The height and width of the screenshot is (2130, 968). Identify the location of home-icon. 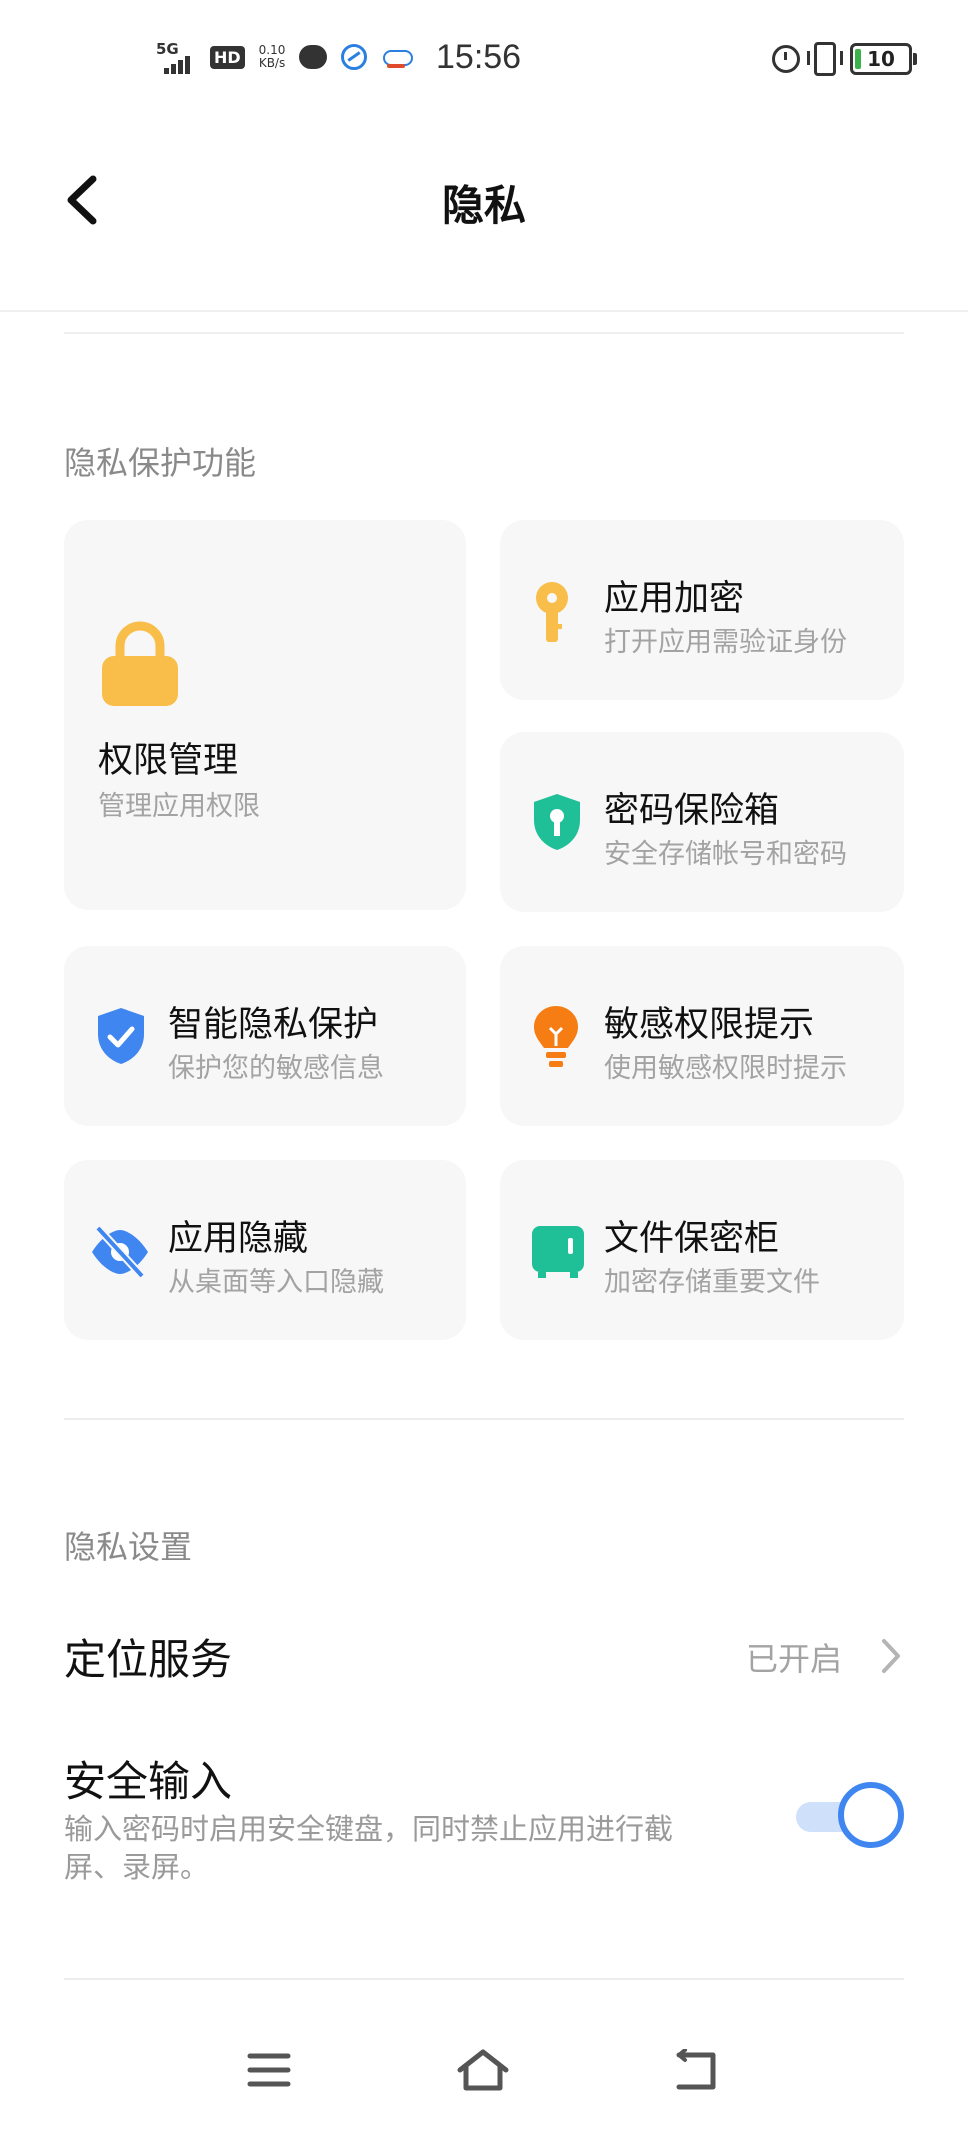
(483, 2070).